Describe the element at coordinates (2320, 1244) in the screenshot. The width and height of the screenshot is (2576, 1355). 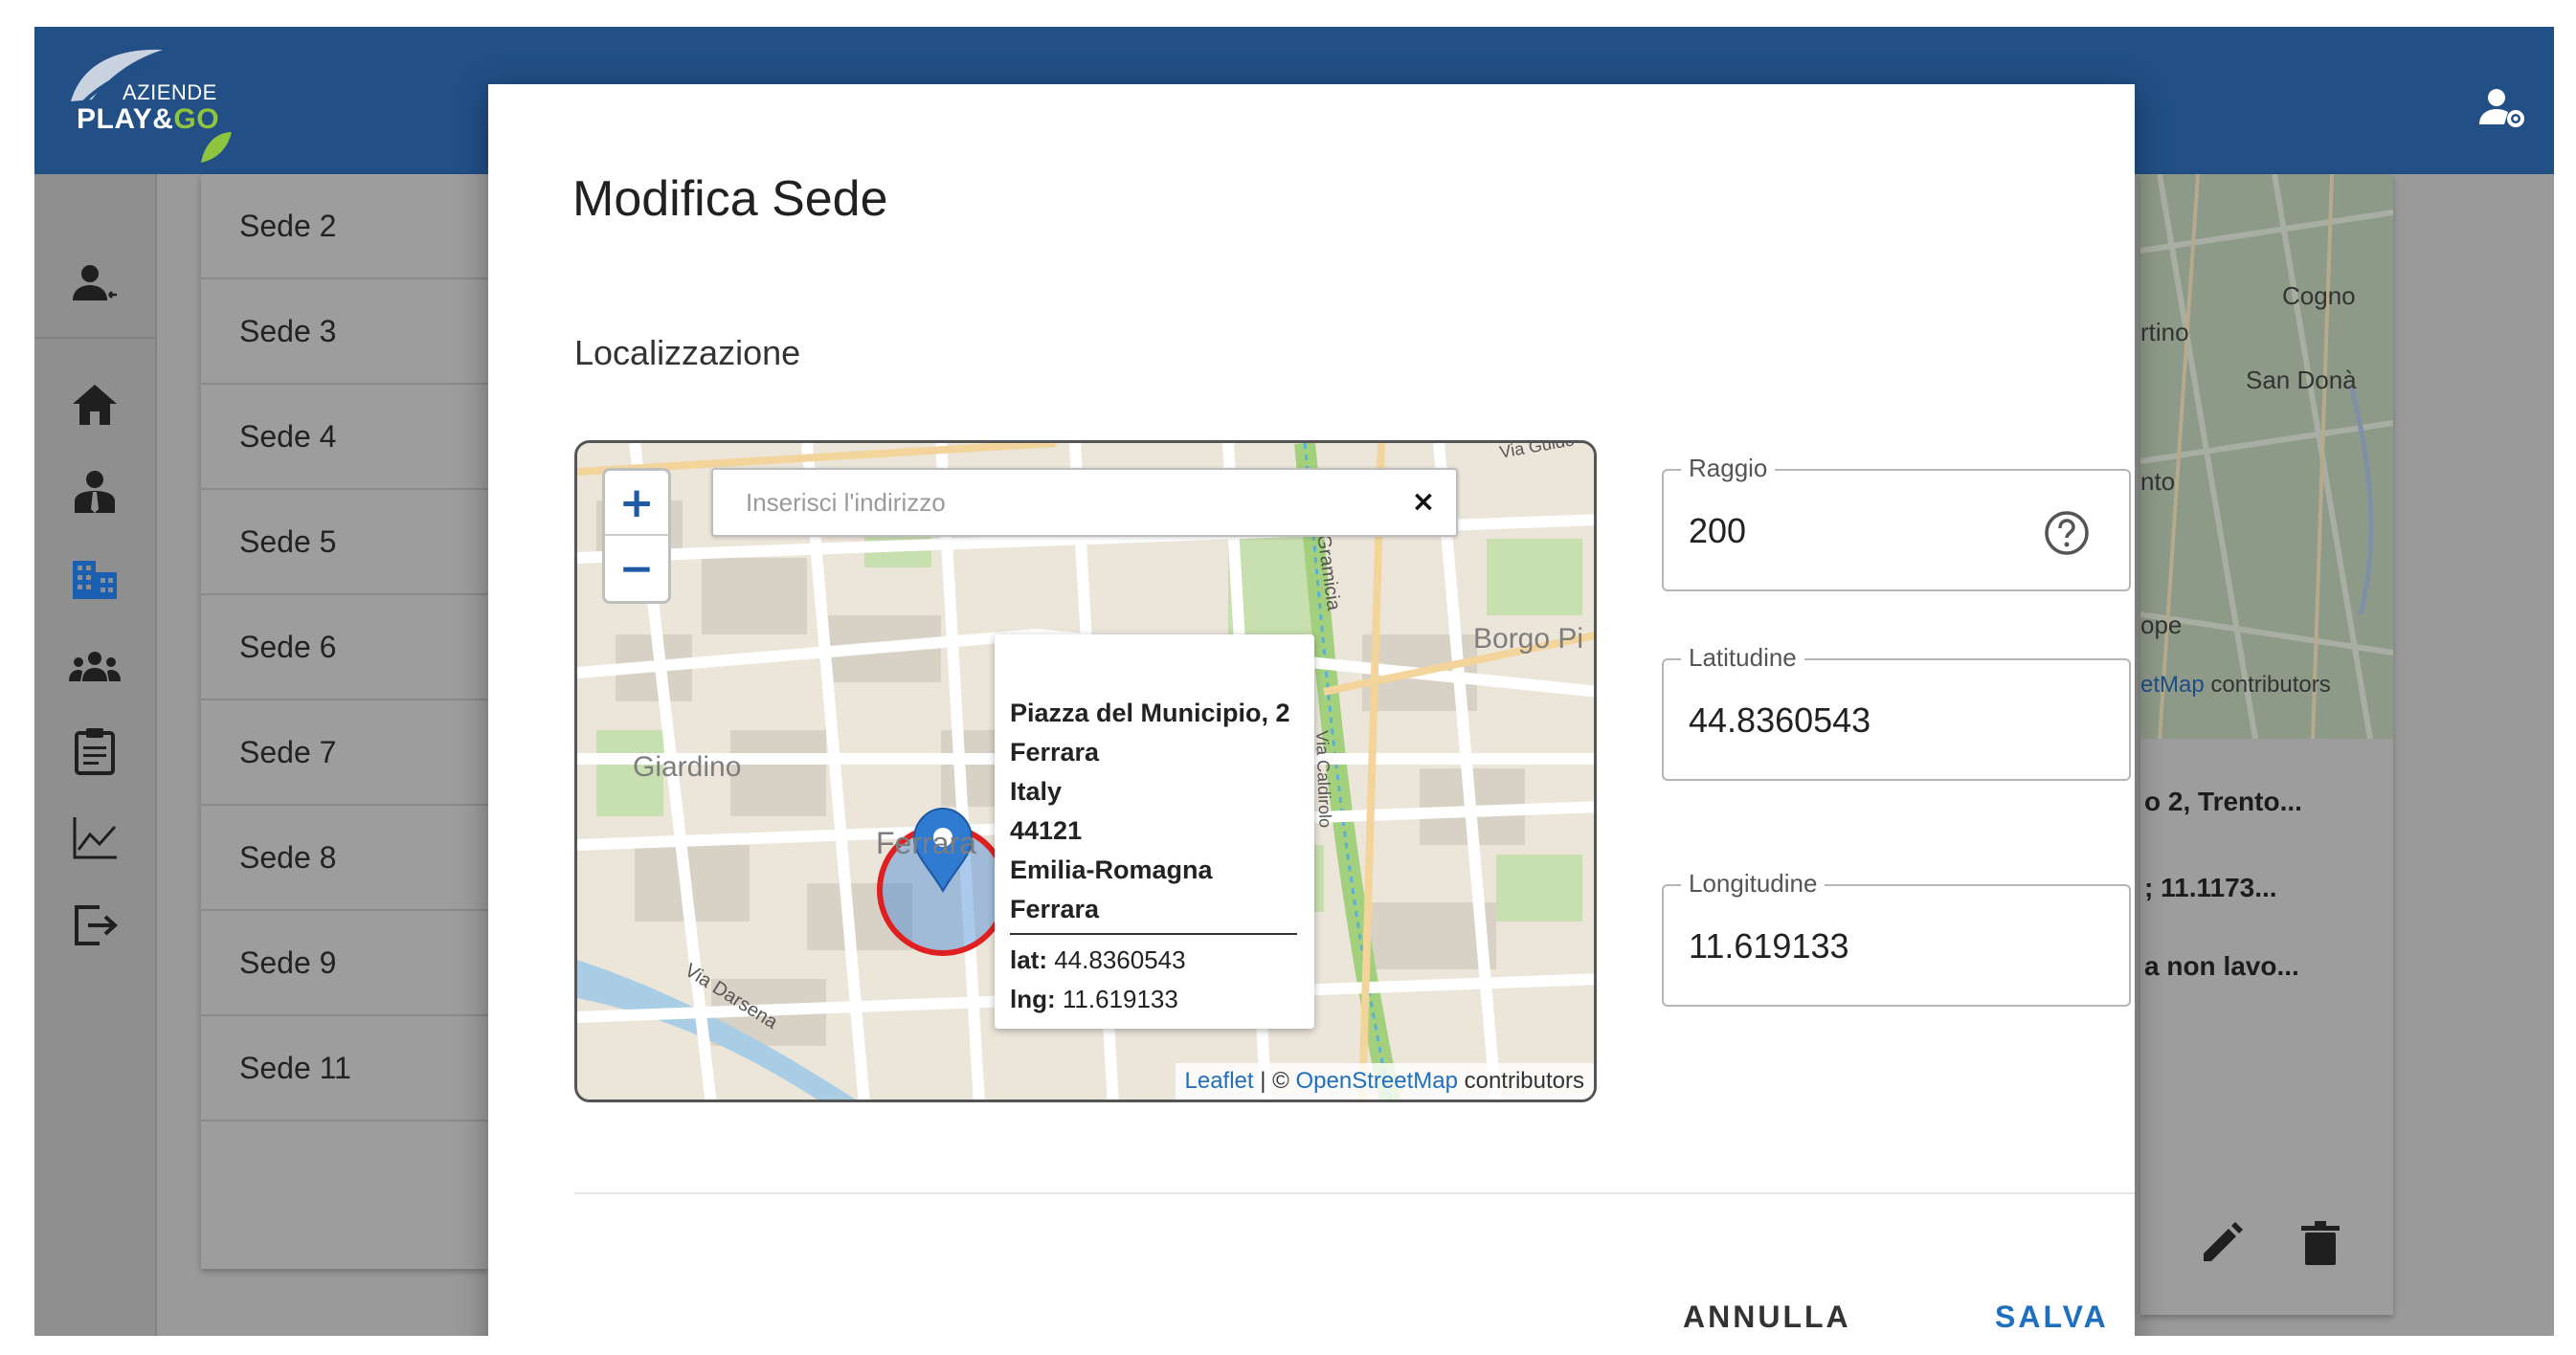
I see `delete-icon` at that location.